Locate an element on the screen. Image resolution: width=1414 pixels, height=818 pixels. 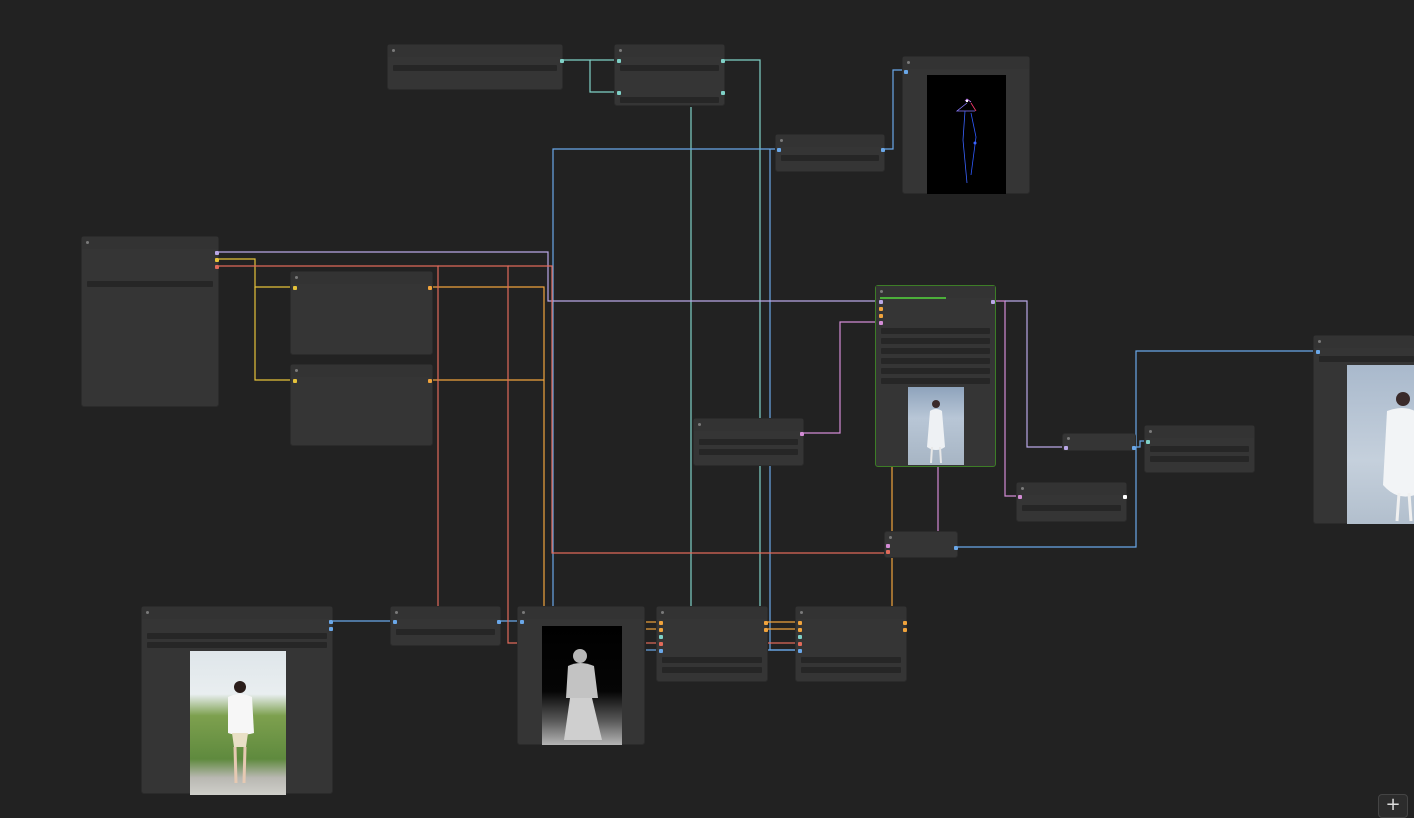
node-vae-decode is located at coordinates (921, 544).